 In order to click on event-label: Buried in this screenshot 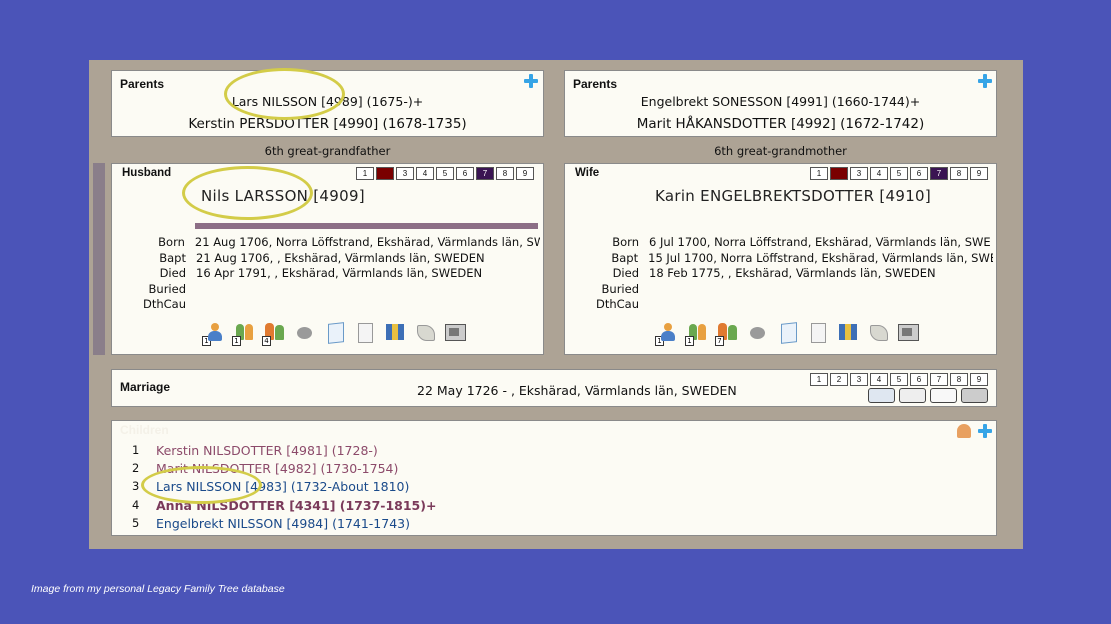, I will do `click(620, 288)`.